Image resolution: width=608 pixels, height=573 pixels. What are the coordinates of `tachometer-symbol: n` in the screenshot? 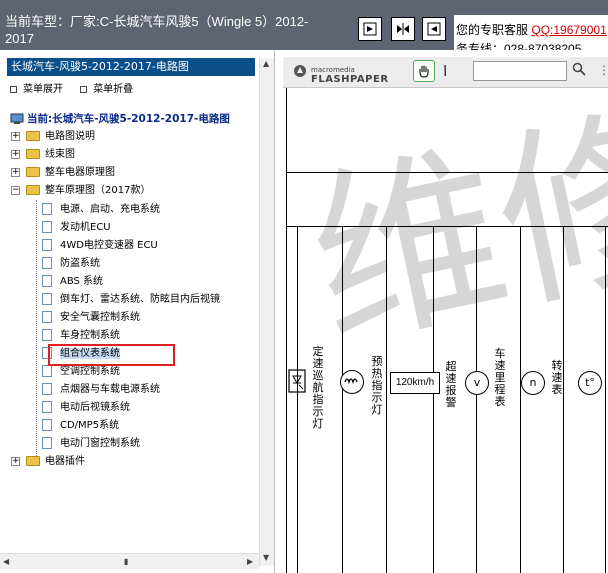 It's located at (533, 383).